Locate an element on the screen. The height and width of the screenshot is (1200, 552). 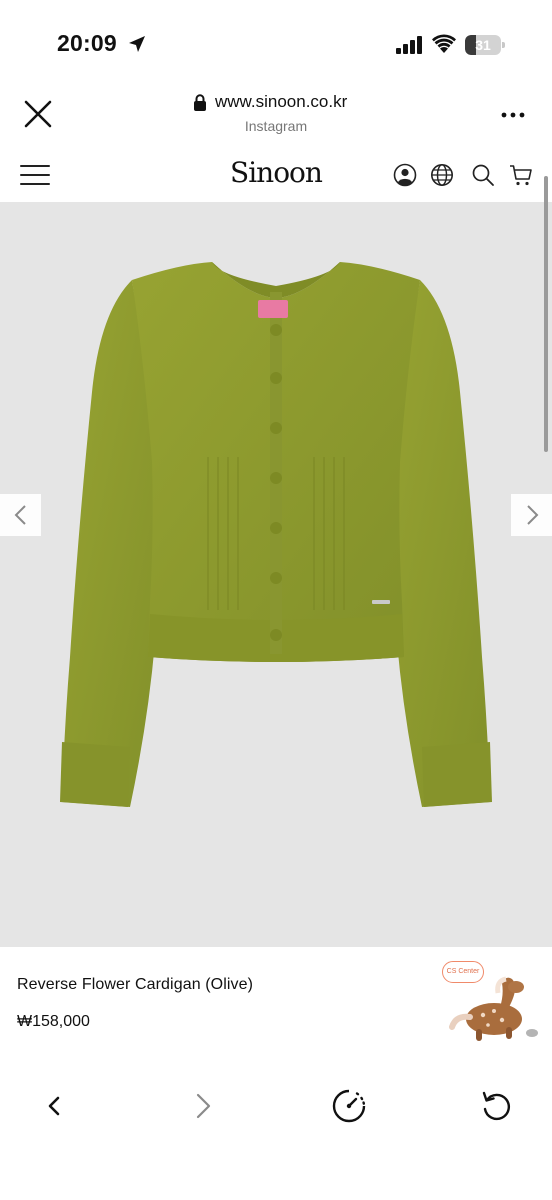
battery-tip is located at coordinates (503, 45).